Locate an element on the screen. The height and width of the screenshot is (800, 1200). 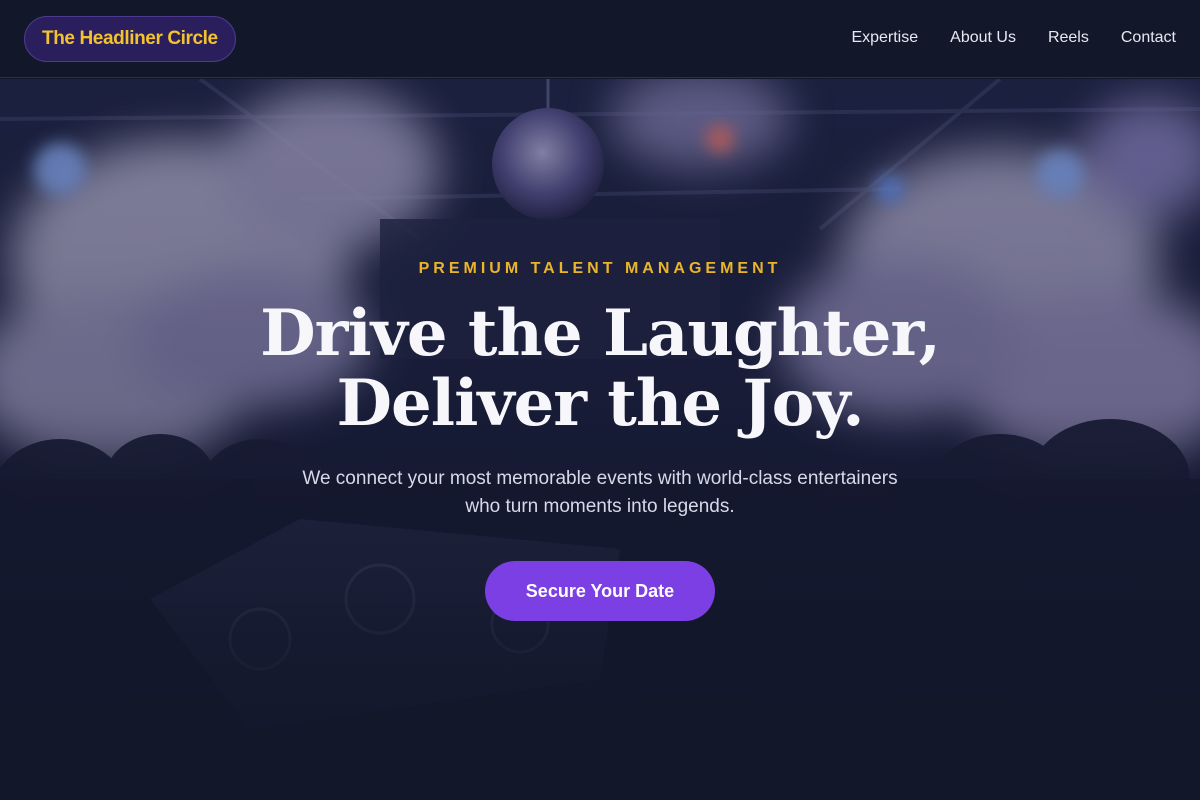
nav-item-about-us: About Us is located at coordinates (983, 38).